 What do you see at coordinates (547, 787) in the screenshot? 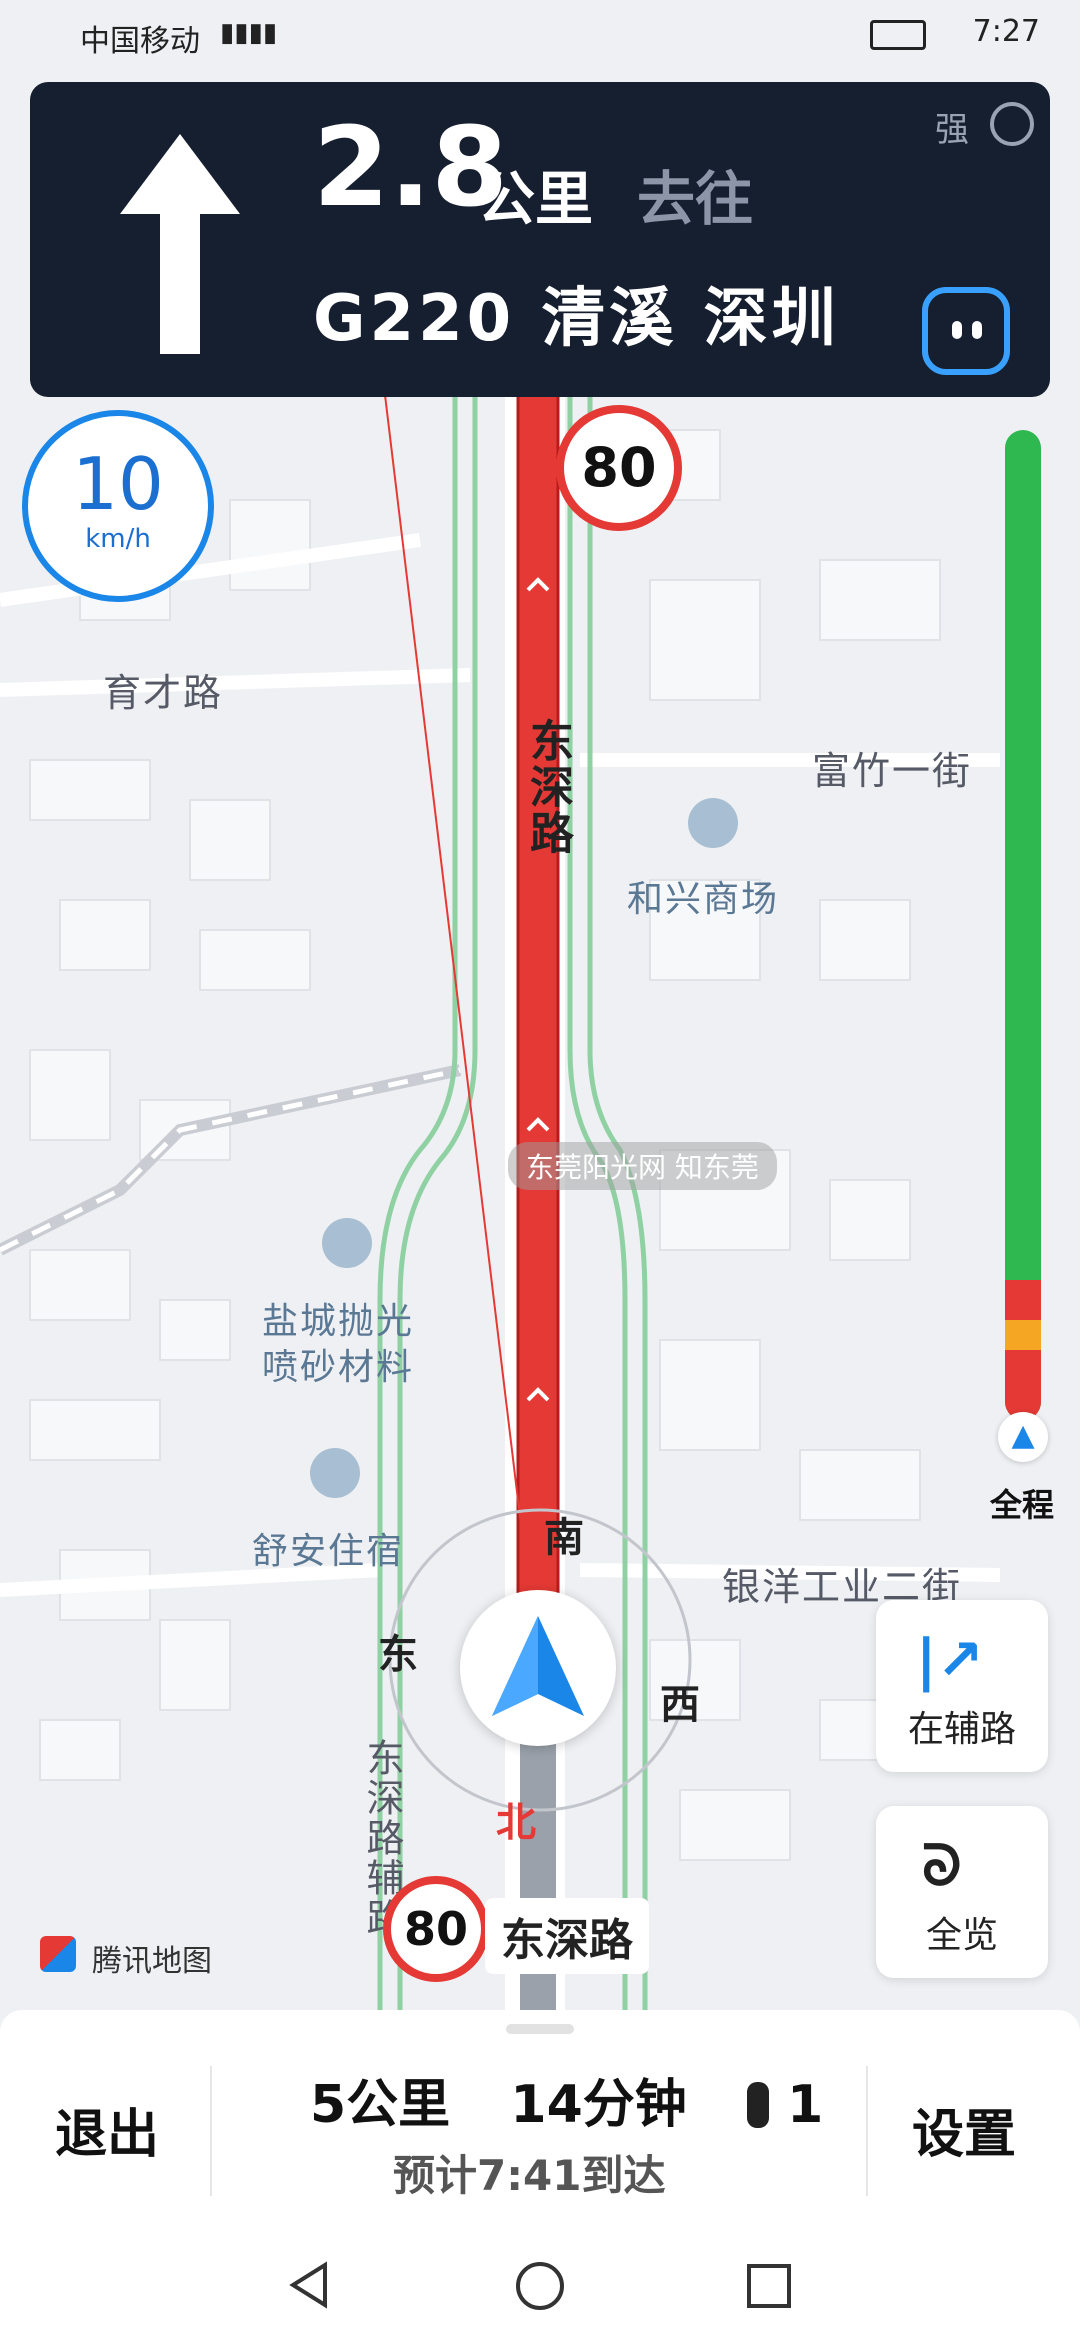
I see `road-label-dongshen-vertical: 东深路` at bounding box center [547, 787].